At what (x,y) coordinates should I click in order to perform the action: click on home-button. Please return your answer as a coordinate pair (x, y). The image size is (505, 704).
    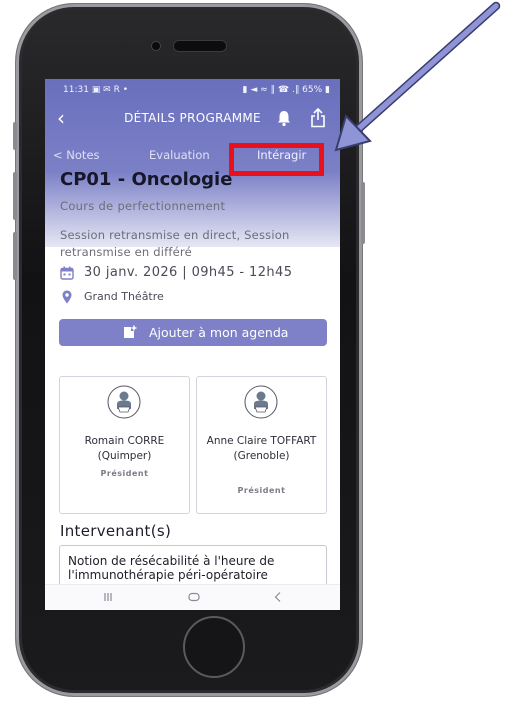
    Looking at the image, I should click on (214, 647).